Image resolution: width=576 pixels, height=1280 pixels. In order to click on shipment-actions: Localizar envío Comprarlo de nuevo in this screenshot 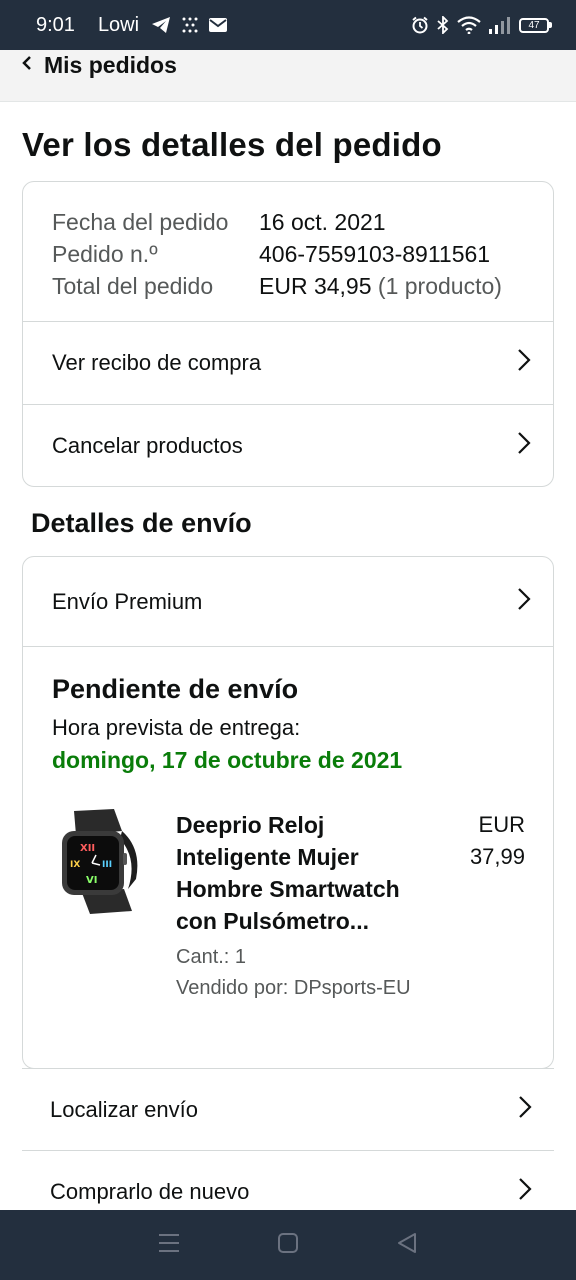, I will do `click(288, 1150)`.